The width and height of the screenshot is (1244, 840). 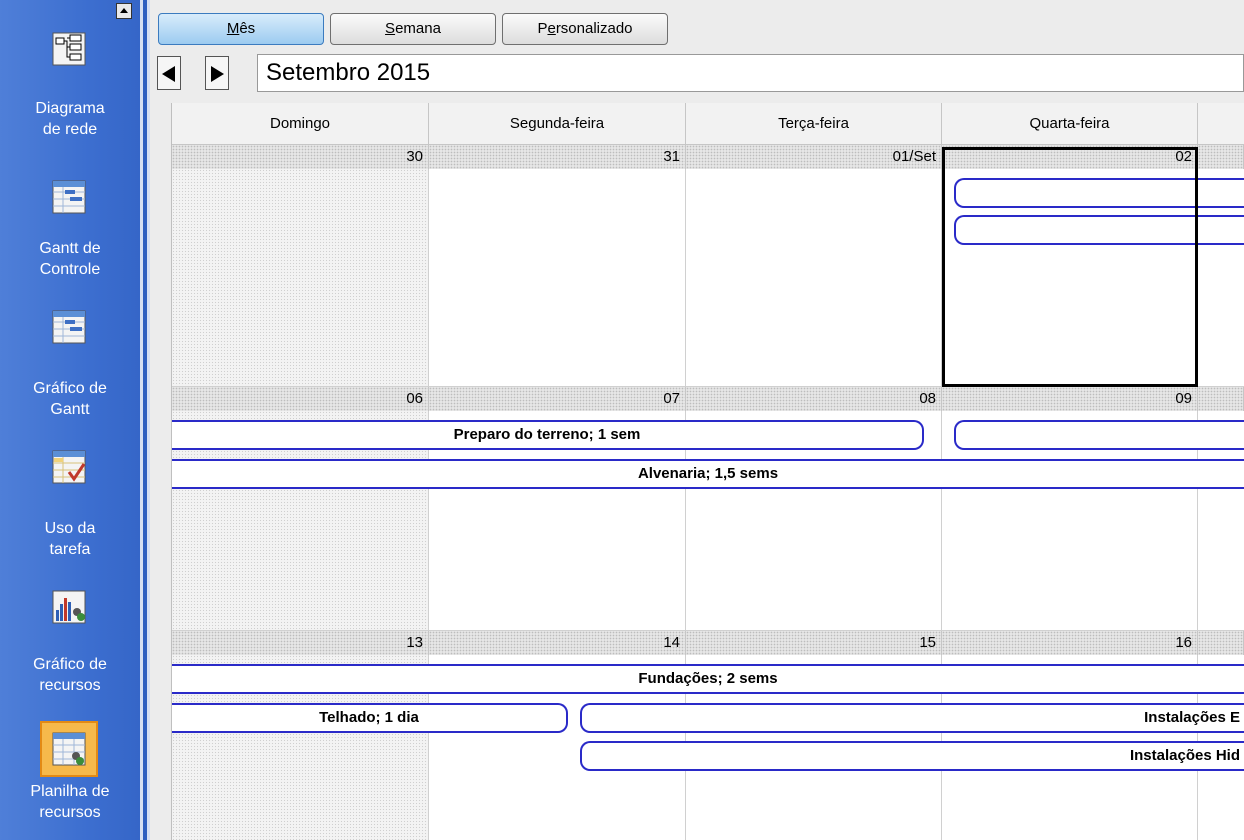 What do you see at coordinates (69, 607) in the screenshot?
I see `resource-graph-icon` at bounding box center [69, 607].